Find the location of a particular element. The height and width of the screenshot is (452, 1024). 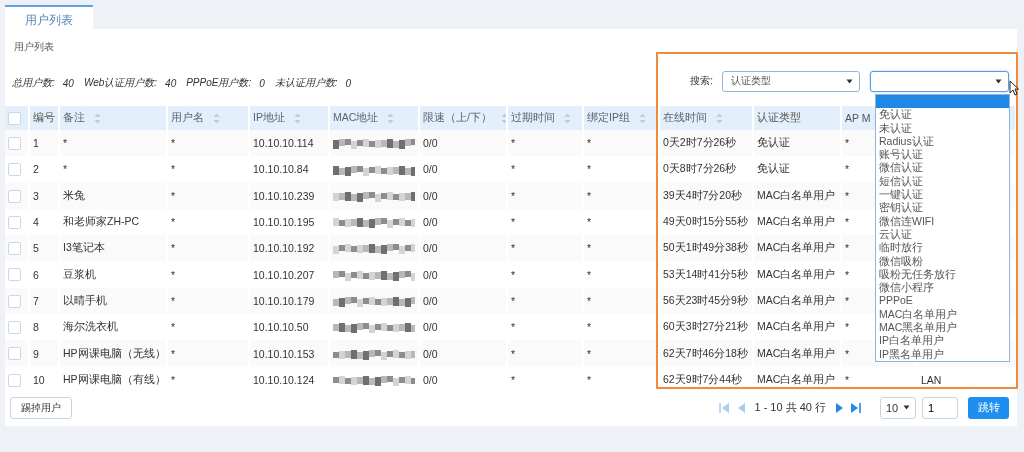

table-cell: 米兔 is located at coordinates (74, 194).